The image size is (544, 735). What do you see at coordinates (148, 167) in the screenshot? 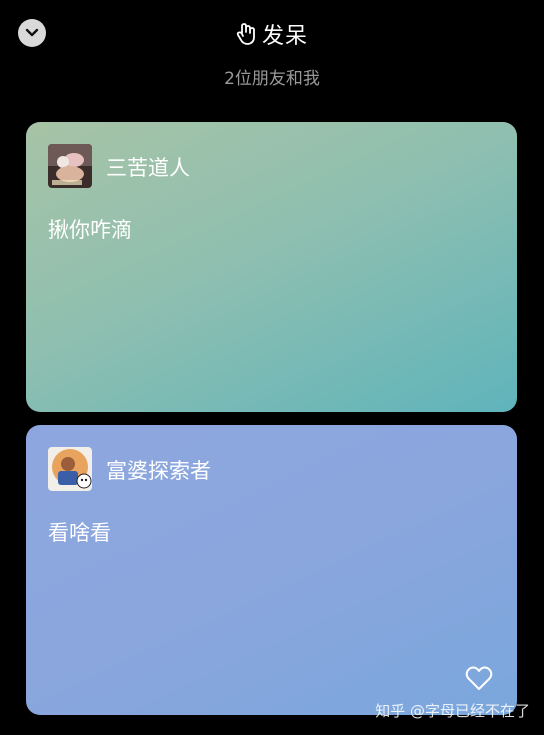
I see `author-name: 三苦道人` at bounding box center [148, 167].